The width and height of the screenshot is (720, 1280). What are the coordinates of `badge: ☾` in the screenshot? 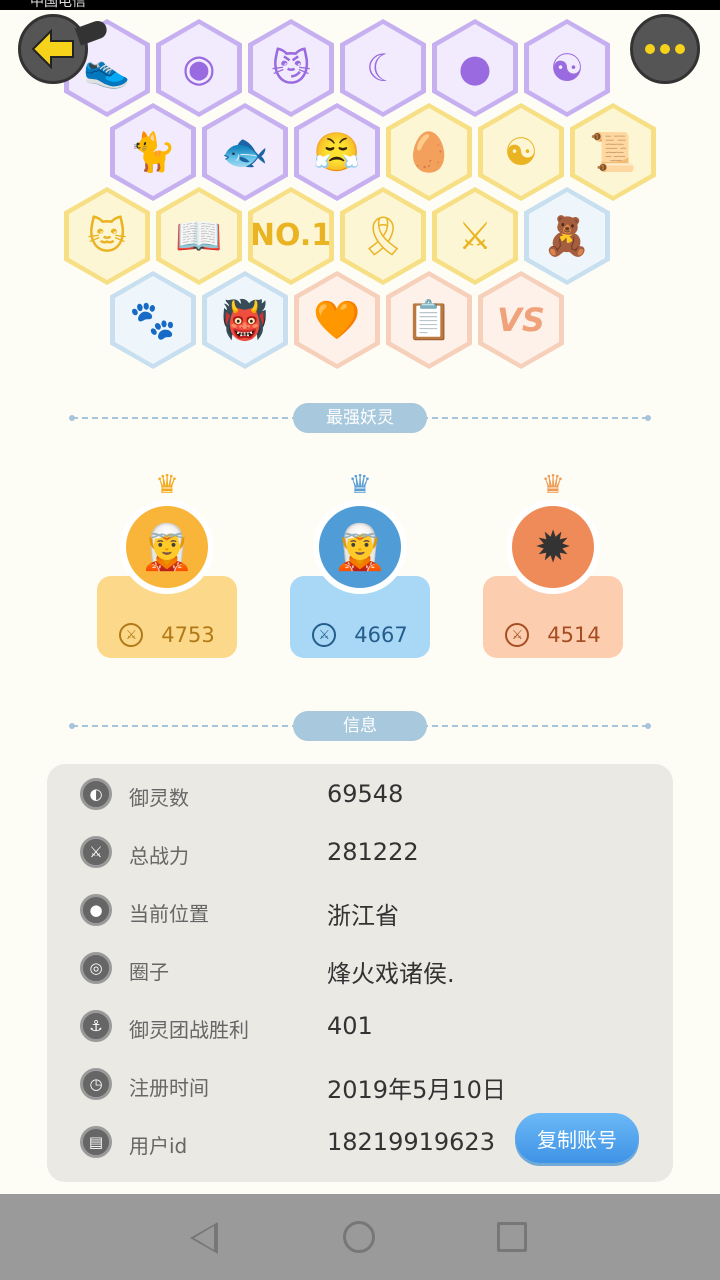 It's located at (383, 68).